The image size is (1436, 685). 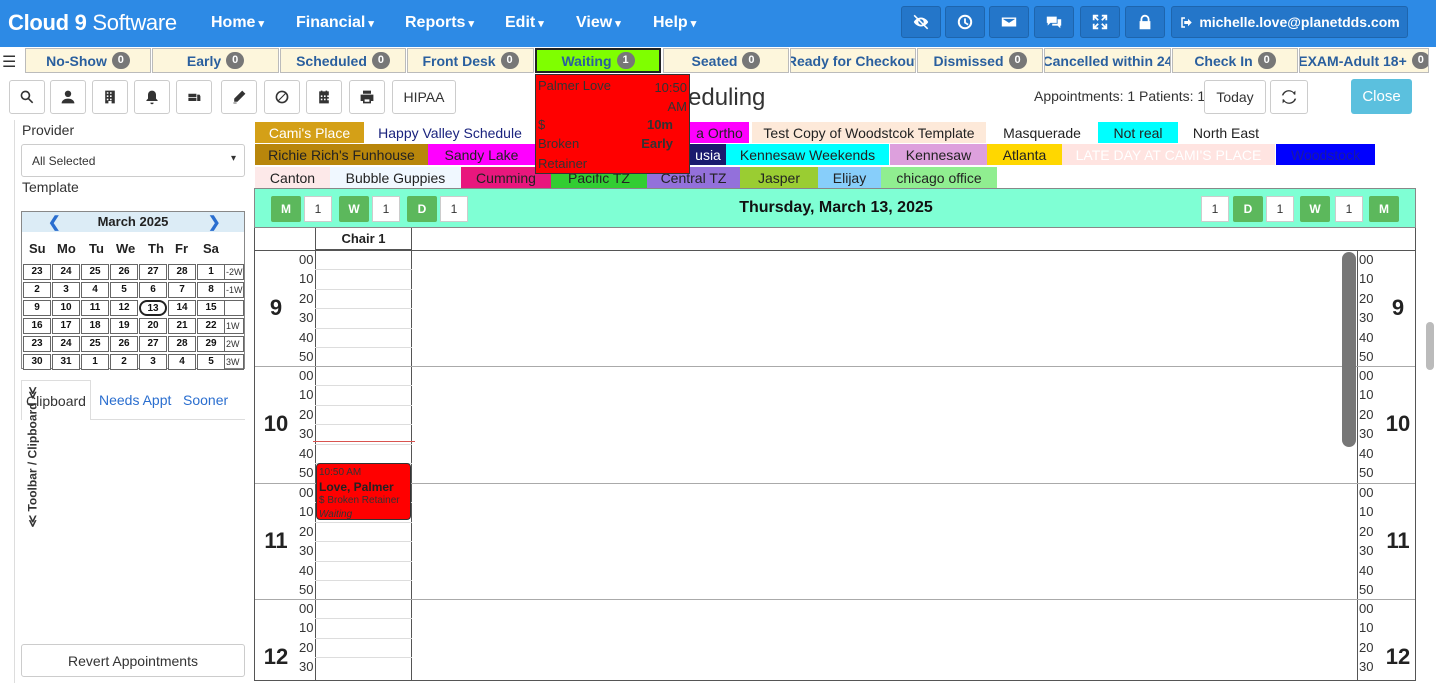 I want to click on calendar-day: 20, so click(x=153, y=326).